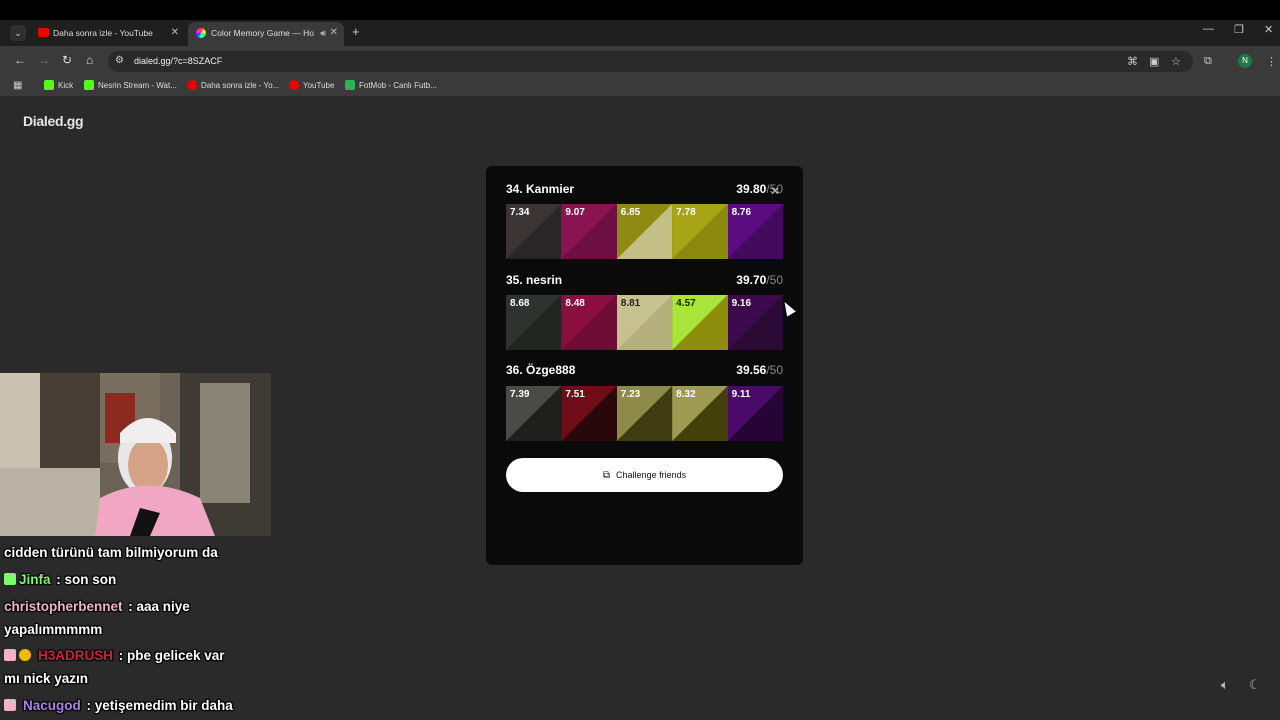 The image size is (1280, 720). I want to click on webcam-image, so click(135, 454).